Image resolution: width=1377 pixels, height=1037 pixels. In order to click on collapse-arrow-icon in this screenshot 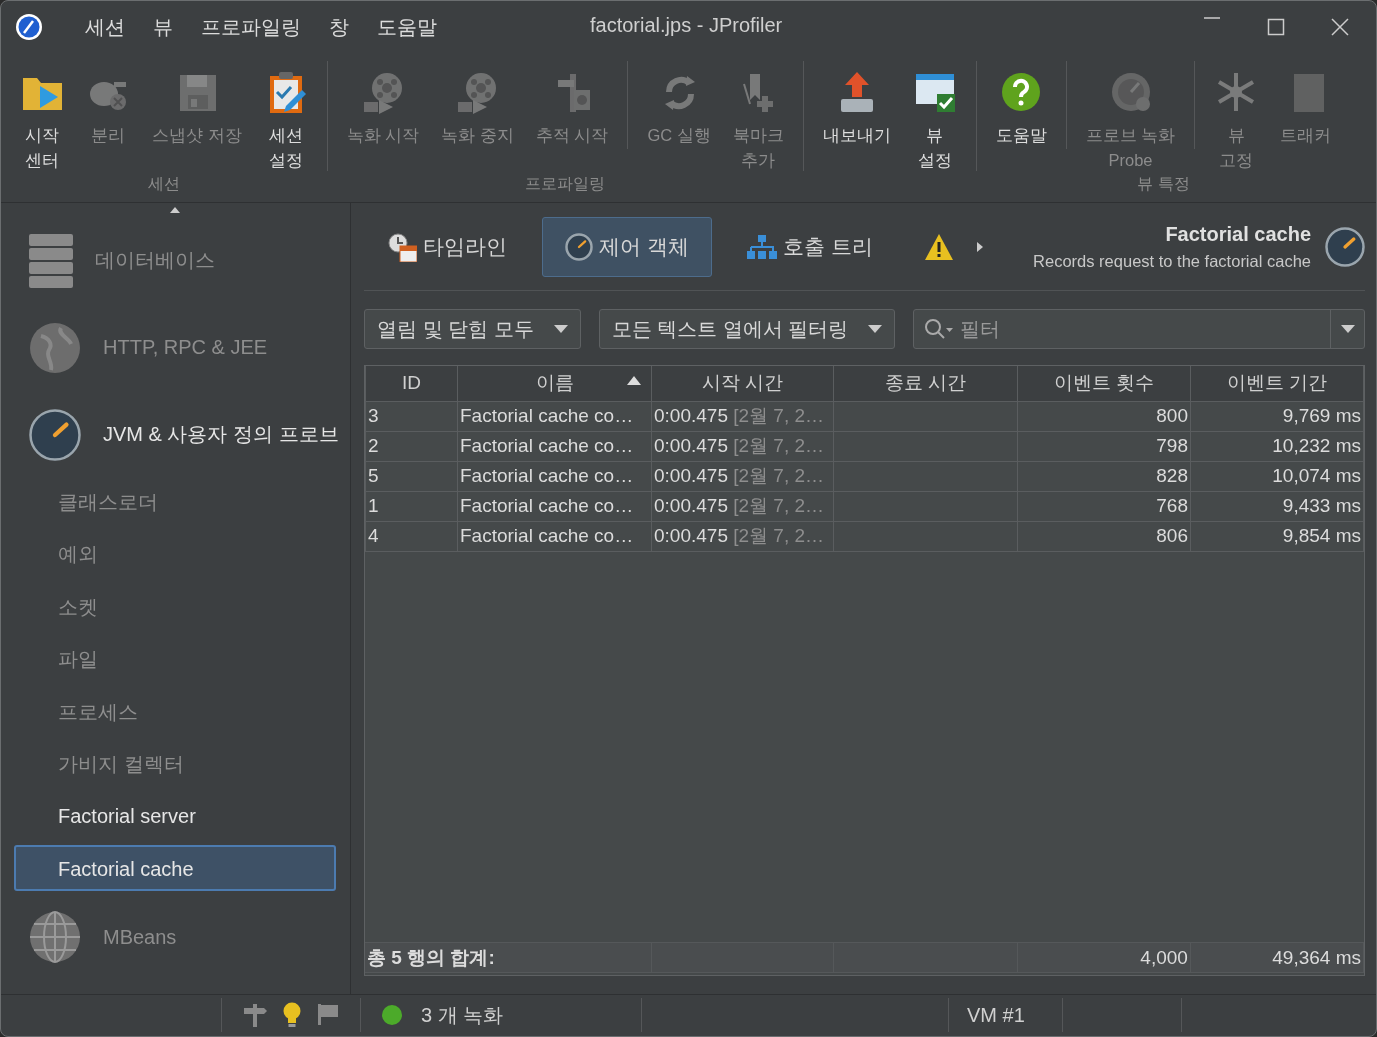, I will do `click(175, 210)`.